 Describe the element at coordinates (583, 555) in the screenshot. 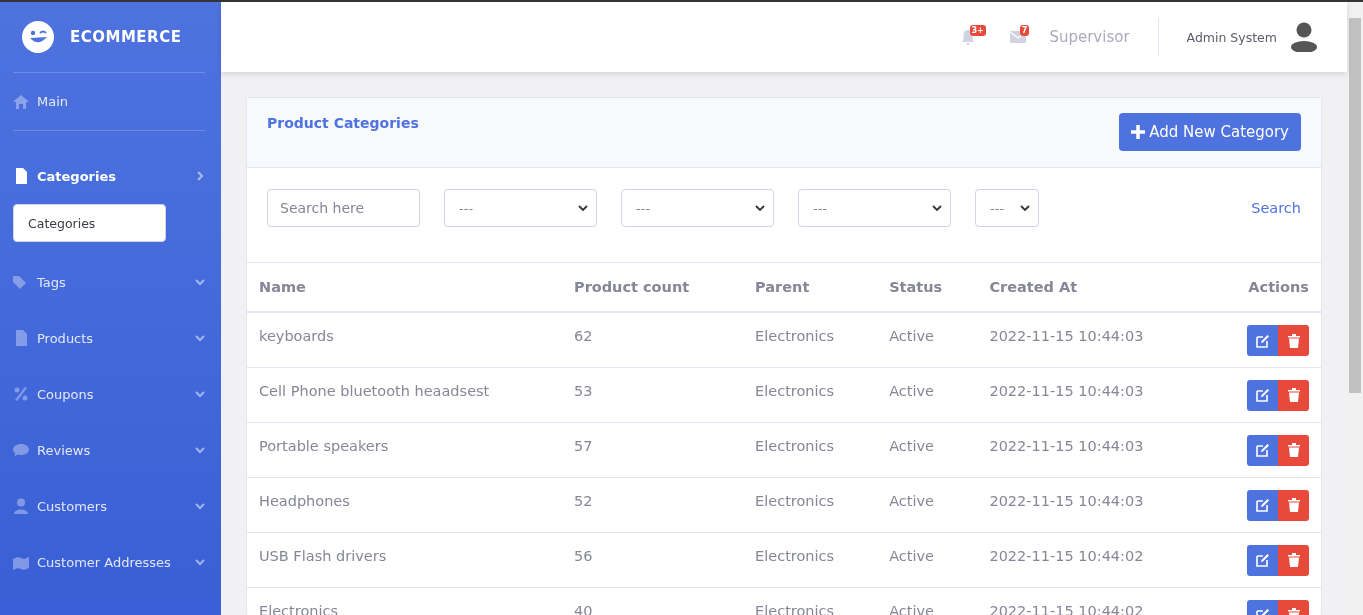

I see `table-cell: 56` at that location.